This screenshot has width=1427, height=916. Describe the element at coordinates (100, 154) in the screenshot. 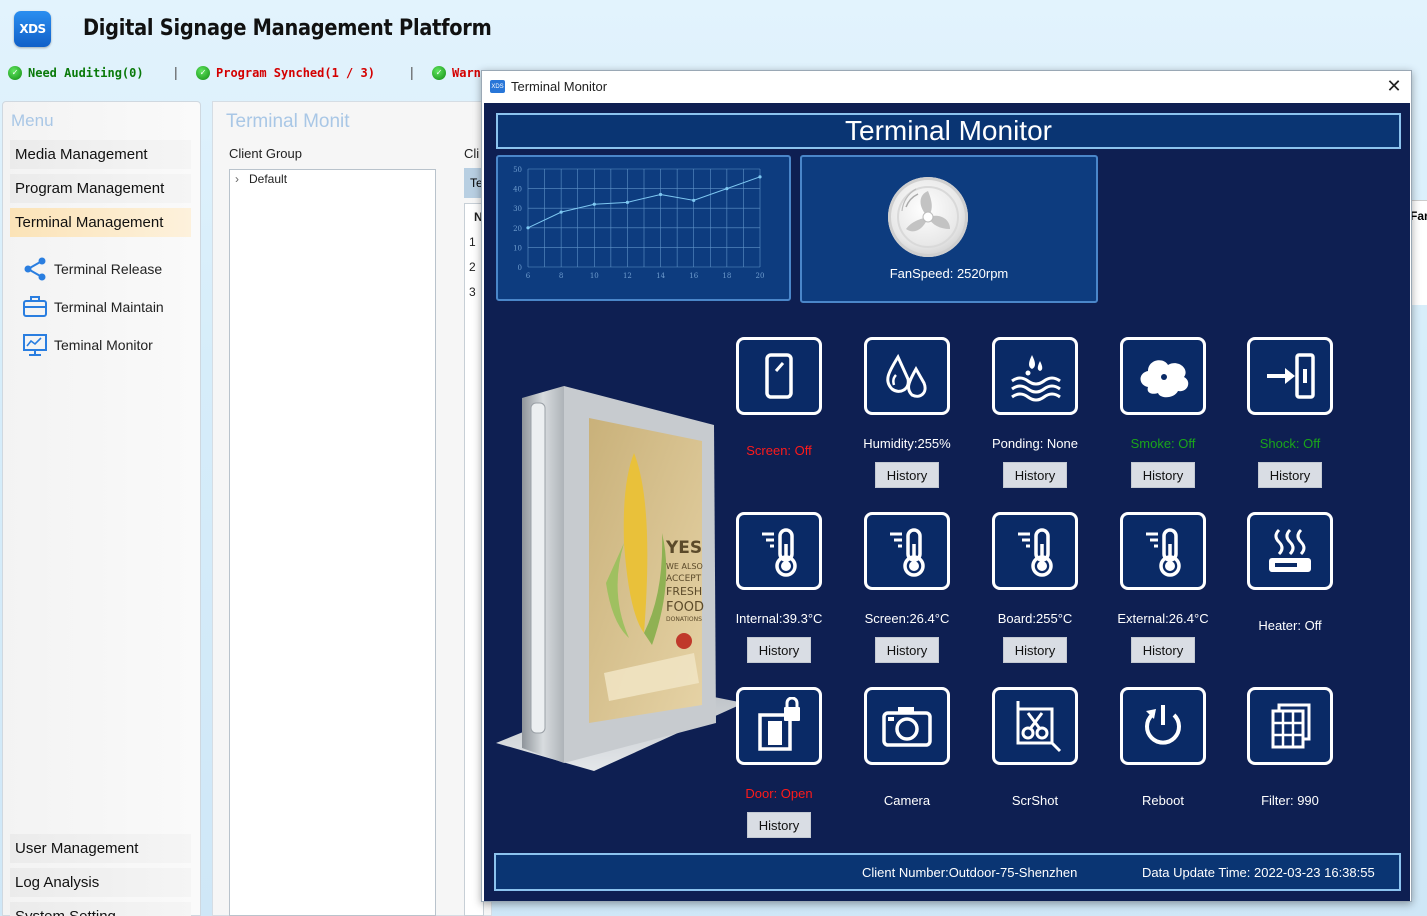

I see `menu-item-media: Media Management` at that location.